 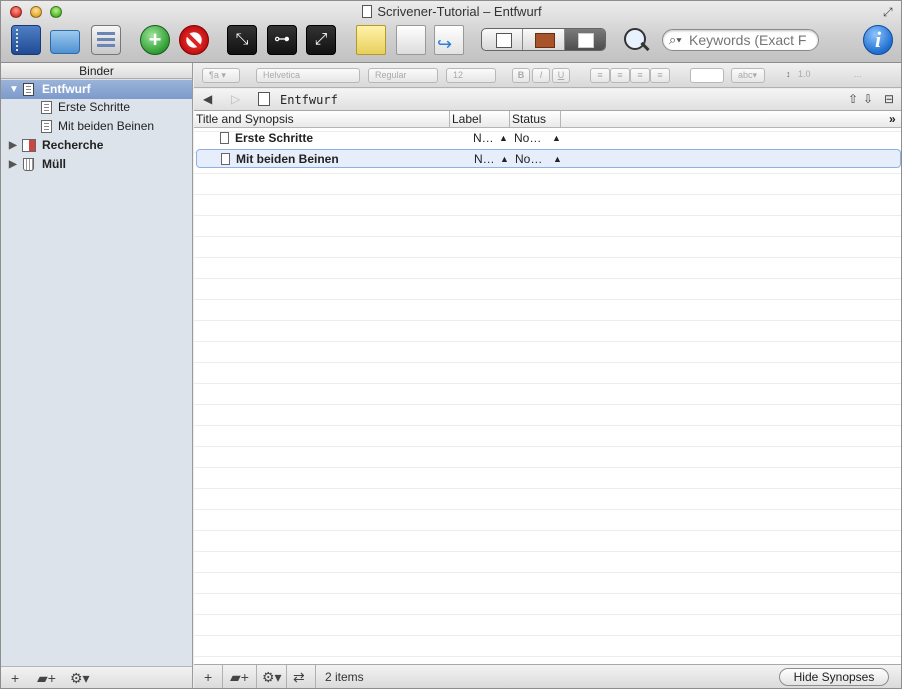 What do you see at coordinates (308, 75) in the screenshot?
I see `font-family-popup: Helvetica` at bounding box center [308, 75].